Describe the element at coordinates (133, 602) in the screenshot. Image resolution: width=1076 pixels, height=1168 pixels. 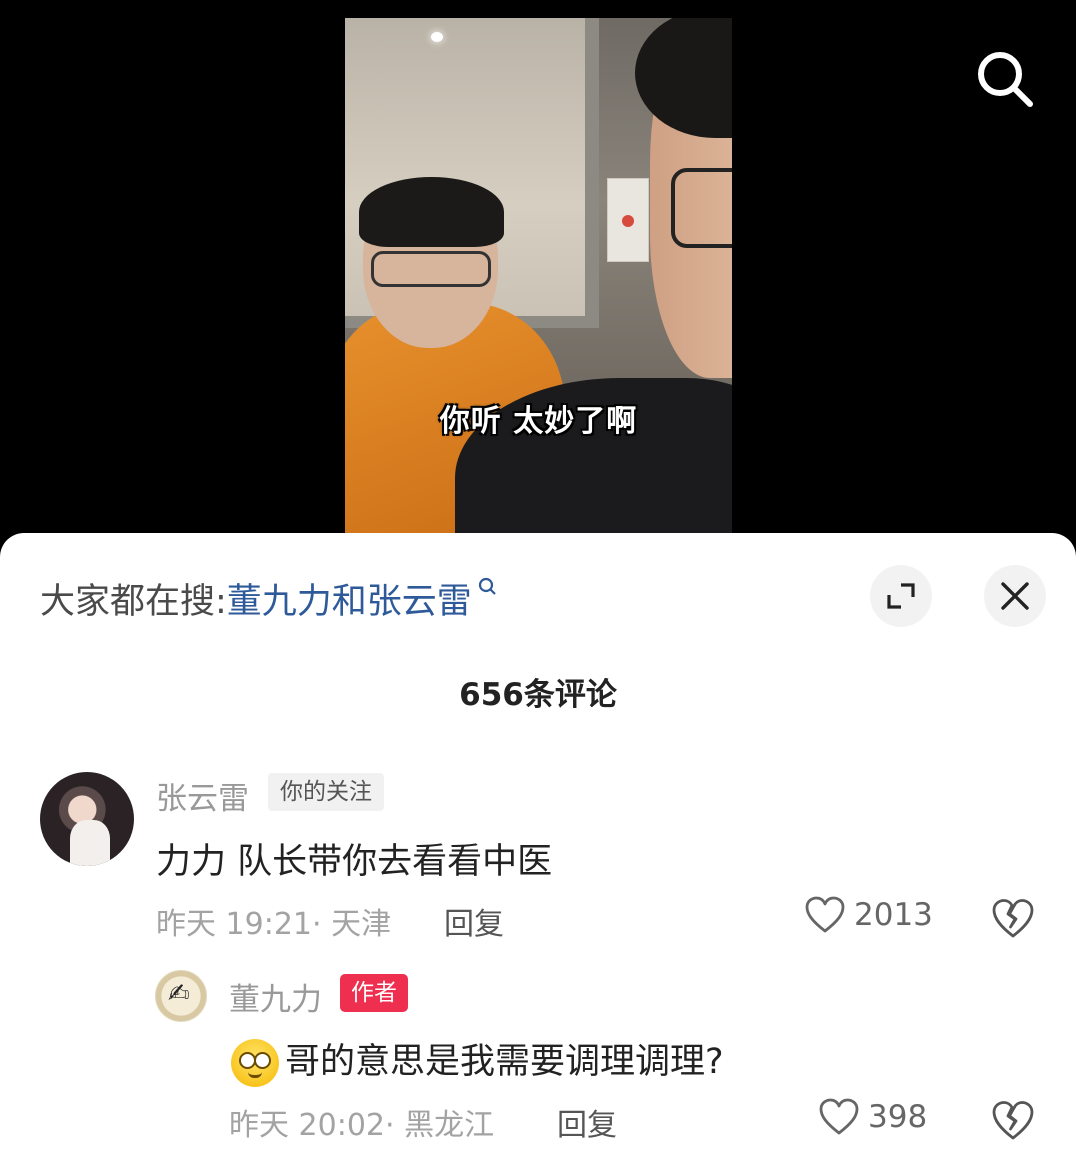
I see `trending-search-prefix: 大家都在搜:` at that location.